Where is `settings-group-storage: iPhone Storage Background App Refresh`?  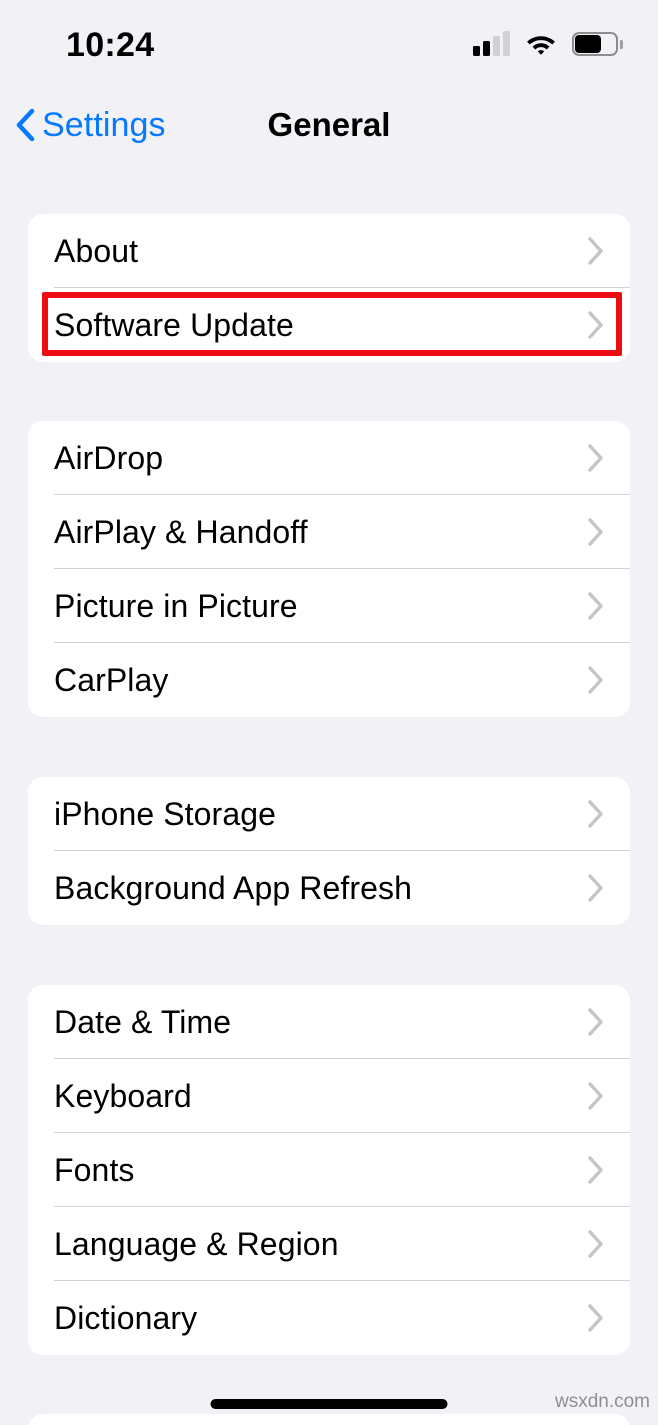 settings-group-storage: iPhone Storage Background App Refresh is located at coordinates (329, 851).